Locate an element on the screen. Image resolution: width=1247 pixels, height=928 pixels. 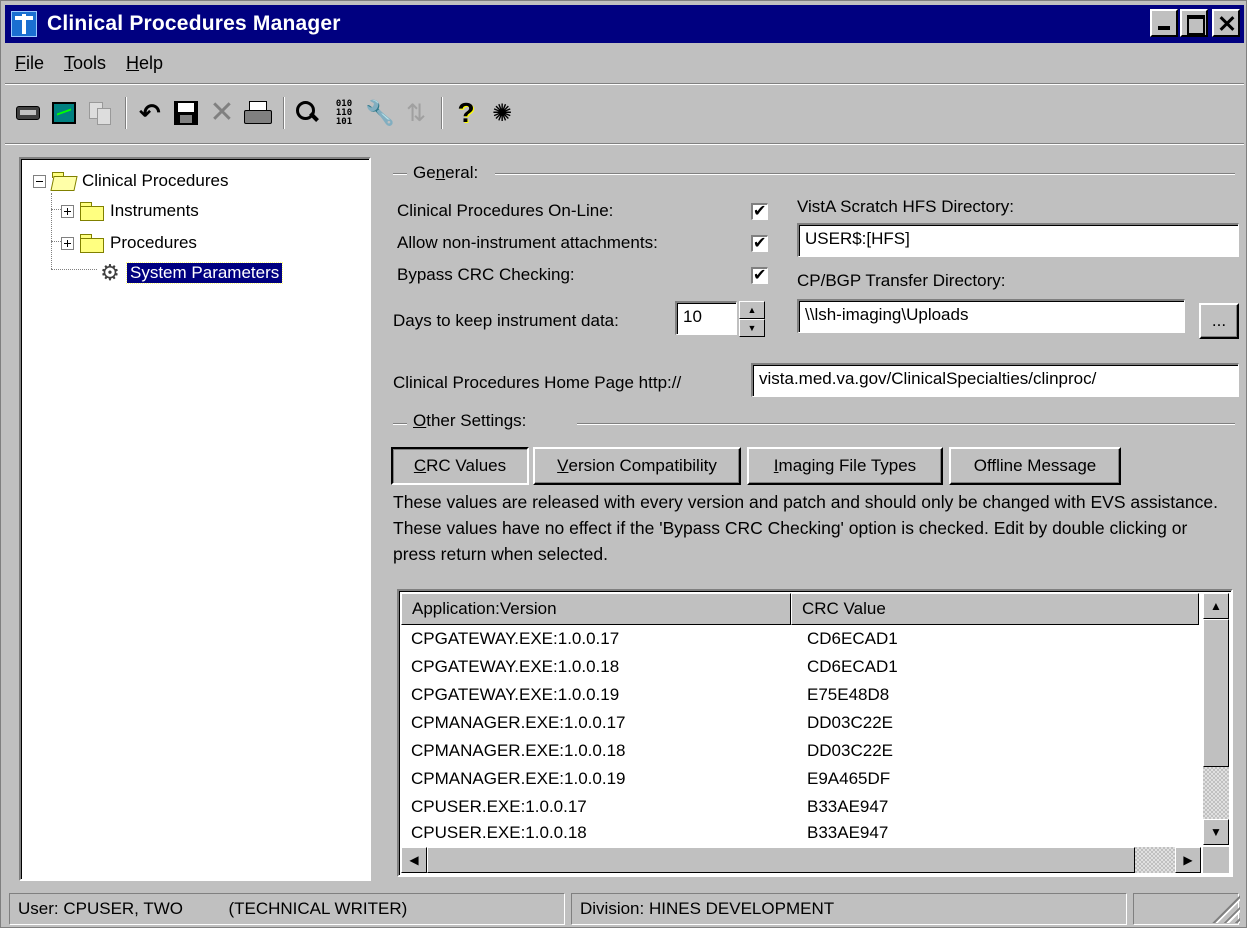
tree-label-system-parameters: System Parameters is located at coordinates (204, 273).